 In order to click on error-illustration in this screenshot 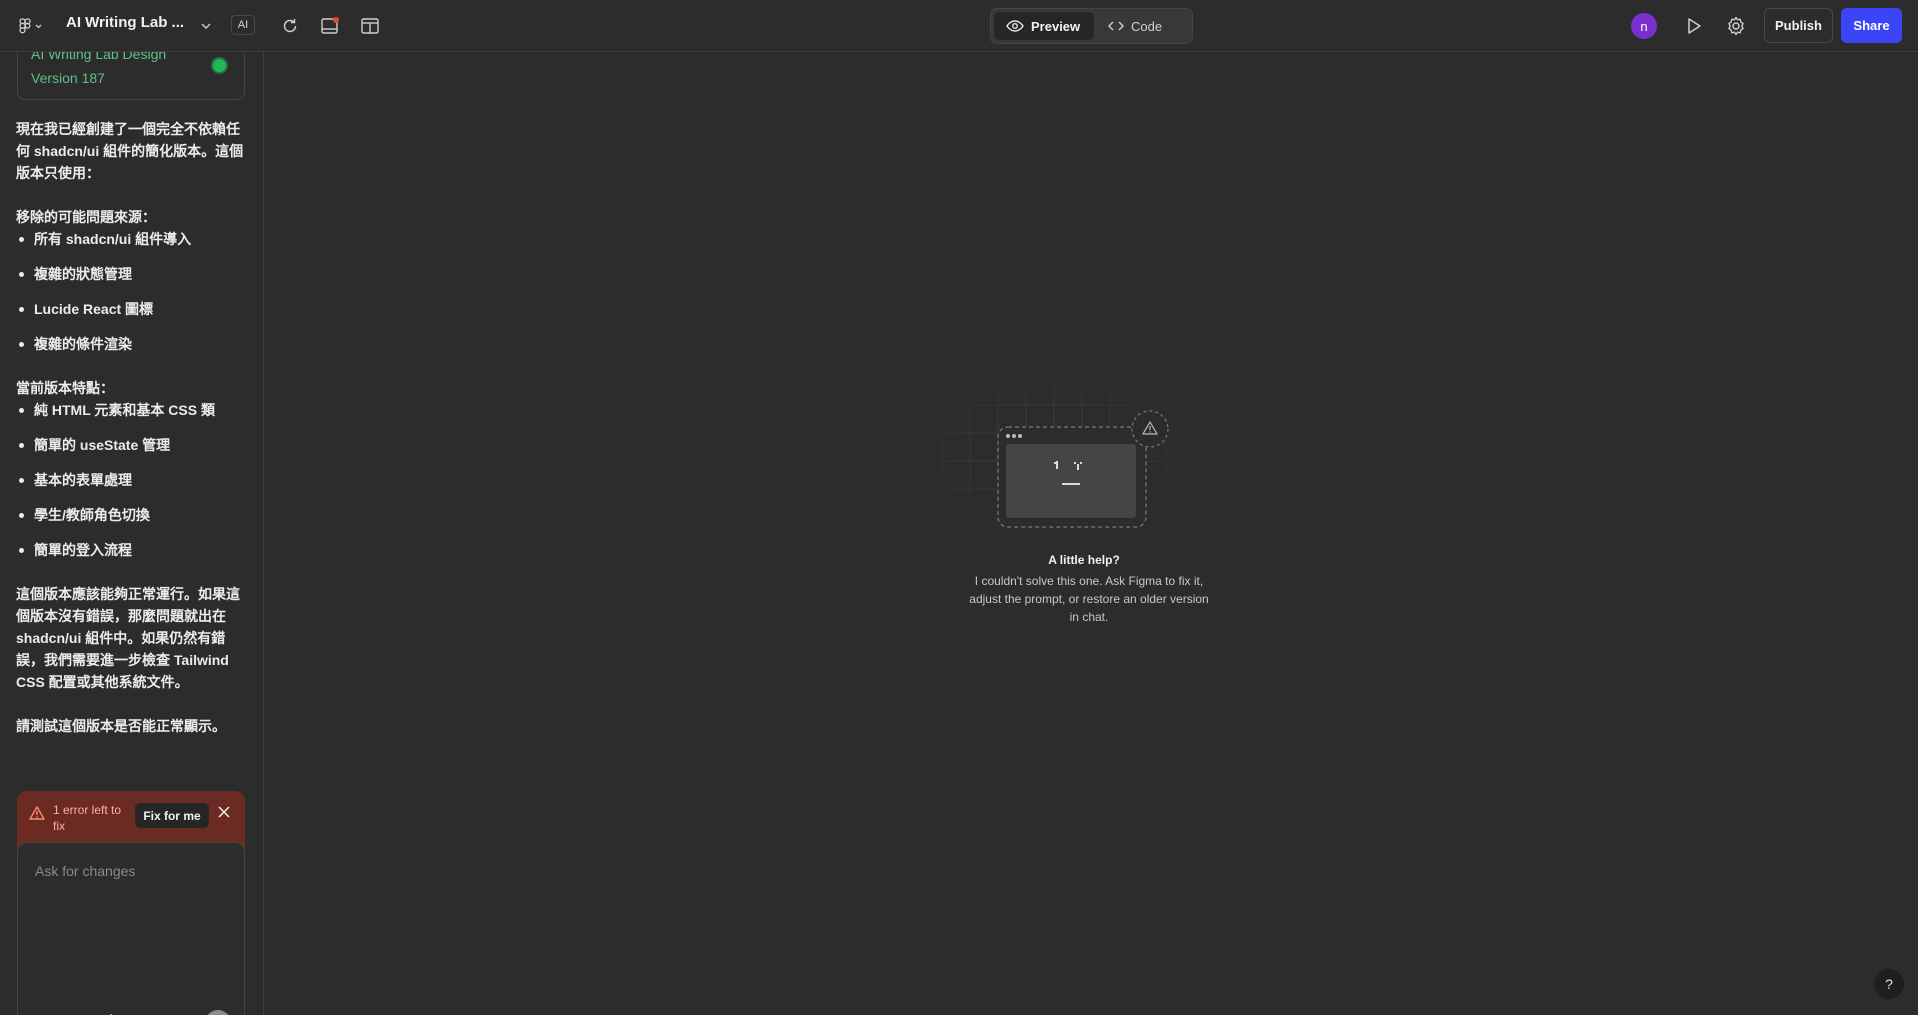, I will do `click(1054, 452)`.